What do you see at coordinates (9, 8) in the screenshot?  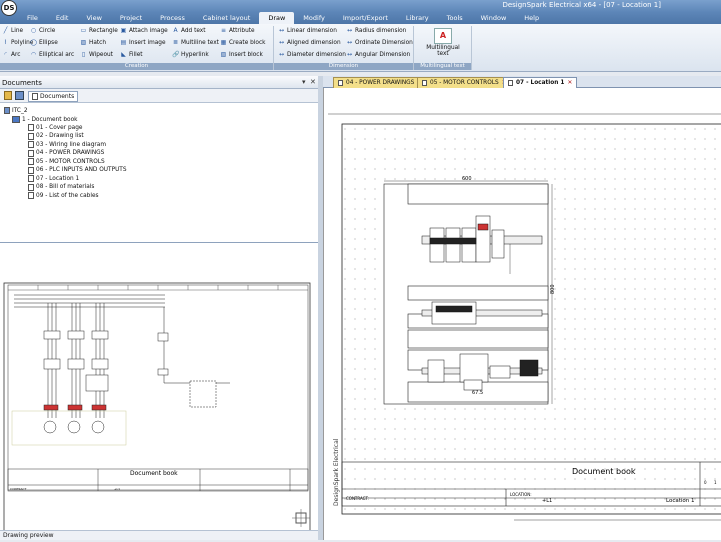 I see `app-logo-icon: DS` at bounding box center [9, 8].